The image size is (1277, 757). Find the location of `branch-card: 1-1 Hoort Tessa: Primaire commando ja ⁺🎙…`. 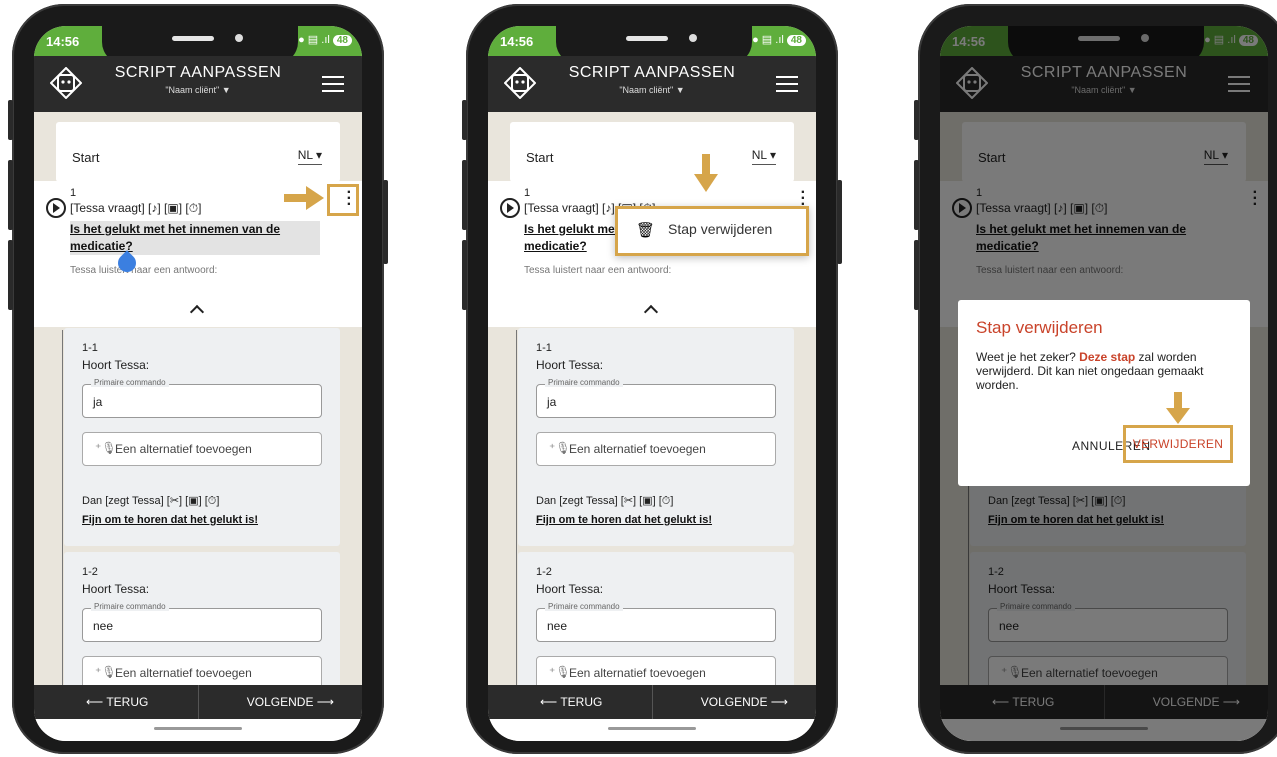

branch-card: 1-1 Hoort Tessa: Primaire commando ja ⁺🎙… is located at coordinates (656, 437).